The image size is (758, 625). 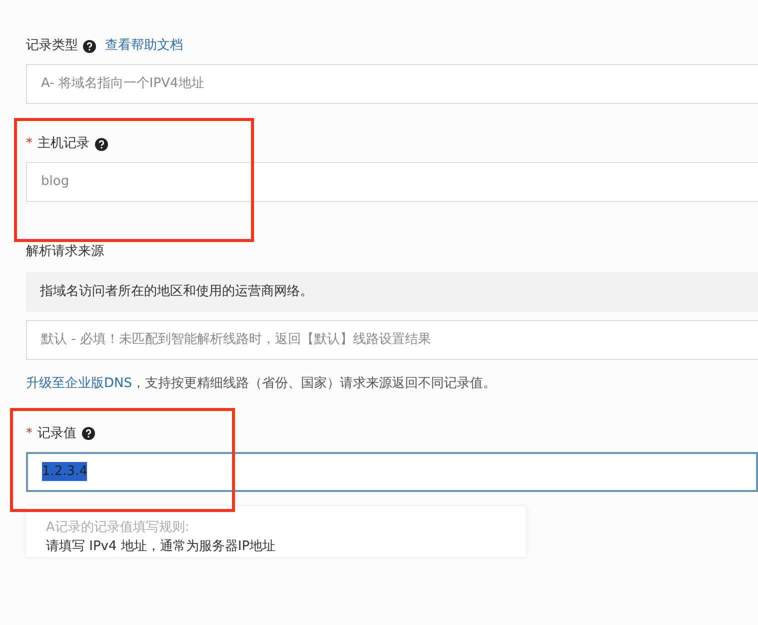 What do you see at coordinates (392, 292) in the screenshot?
I see `info-note: 指域名访问者所在的地区和使用的运营商网络。` at bounding box center [392, 292].